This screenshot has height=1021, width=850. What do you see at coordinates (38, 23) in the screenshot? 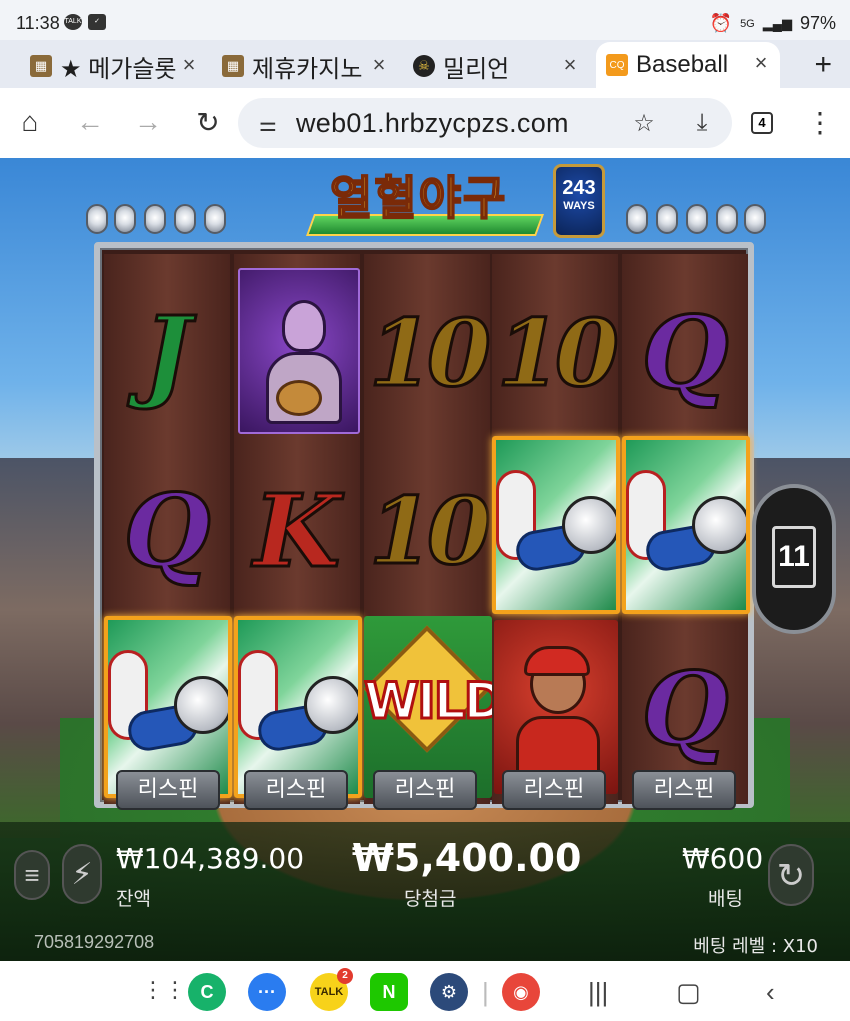
I see `clock: 11:38` at bounding box center [38, 23].